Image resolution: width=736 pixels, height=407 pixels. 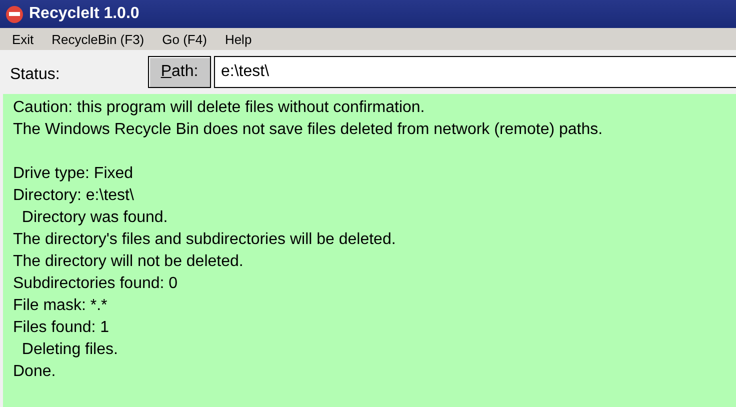 What do you see at coordinates (27, 39) in the screenshot?
I see `menu-item: Exit` at bounding box center [27, 39].